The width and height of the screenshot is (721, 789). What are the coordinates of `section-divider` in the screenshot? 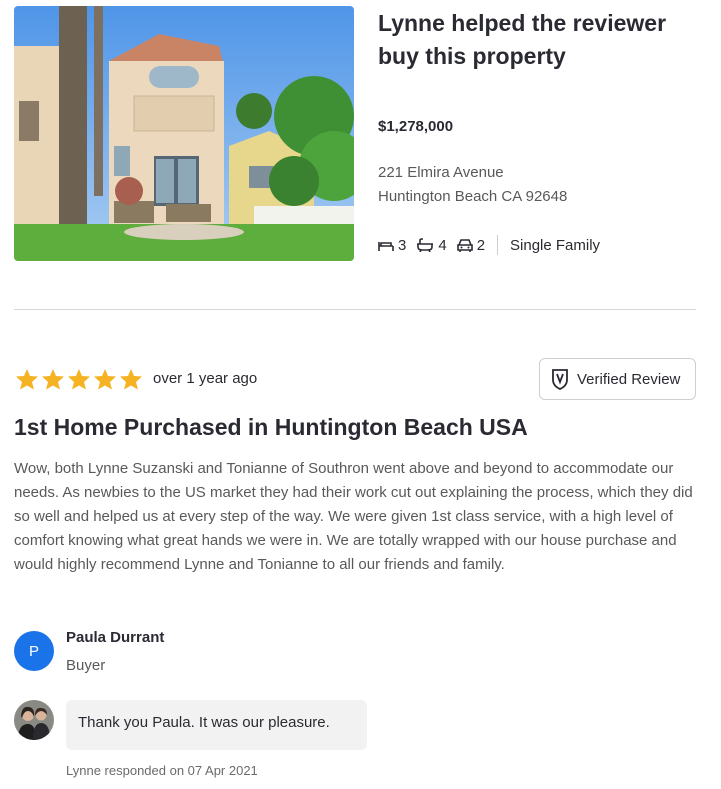 It's located at (355, 309).